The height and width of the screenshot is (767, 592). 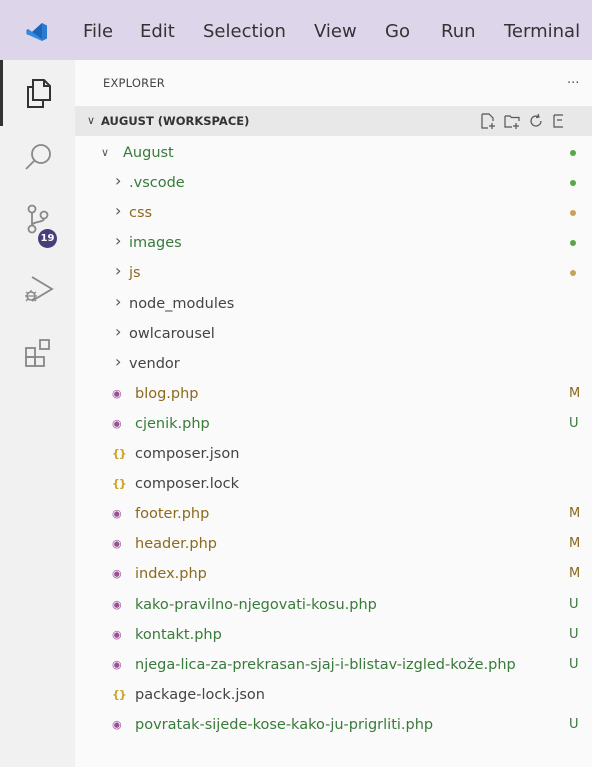 What do you see at coordinates (182, 303) in the screenshot?
I see `tree-item-label: node_modules` at bounding box center [182, 303].